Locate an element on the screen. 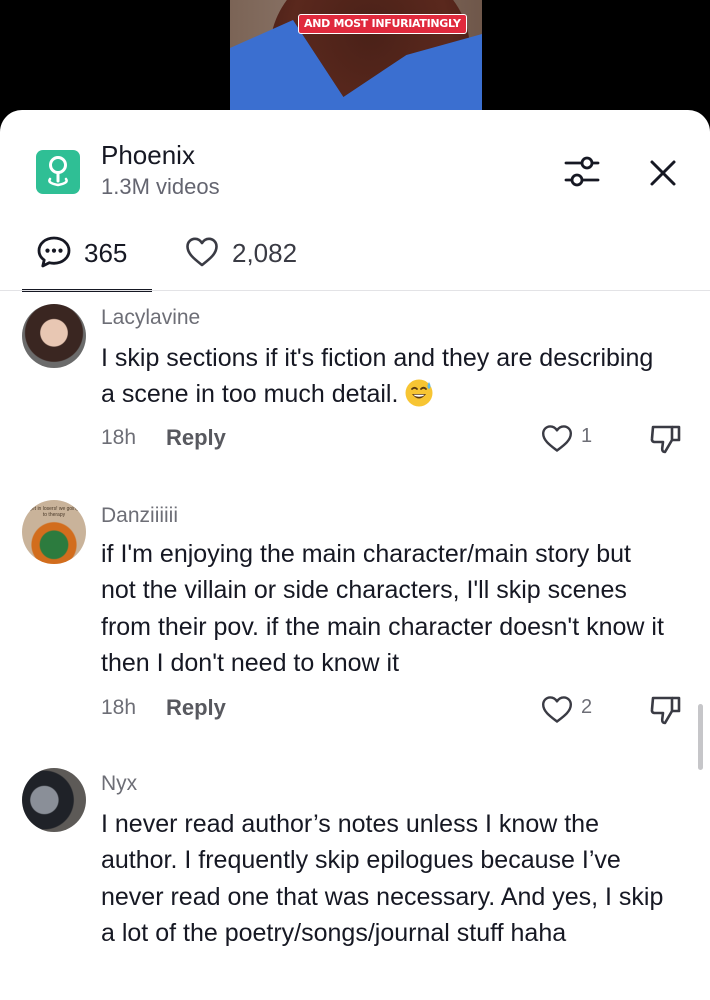  close-icon is located at coordinates (663, 173).